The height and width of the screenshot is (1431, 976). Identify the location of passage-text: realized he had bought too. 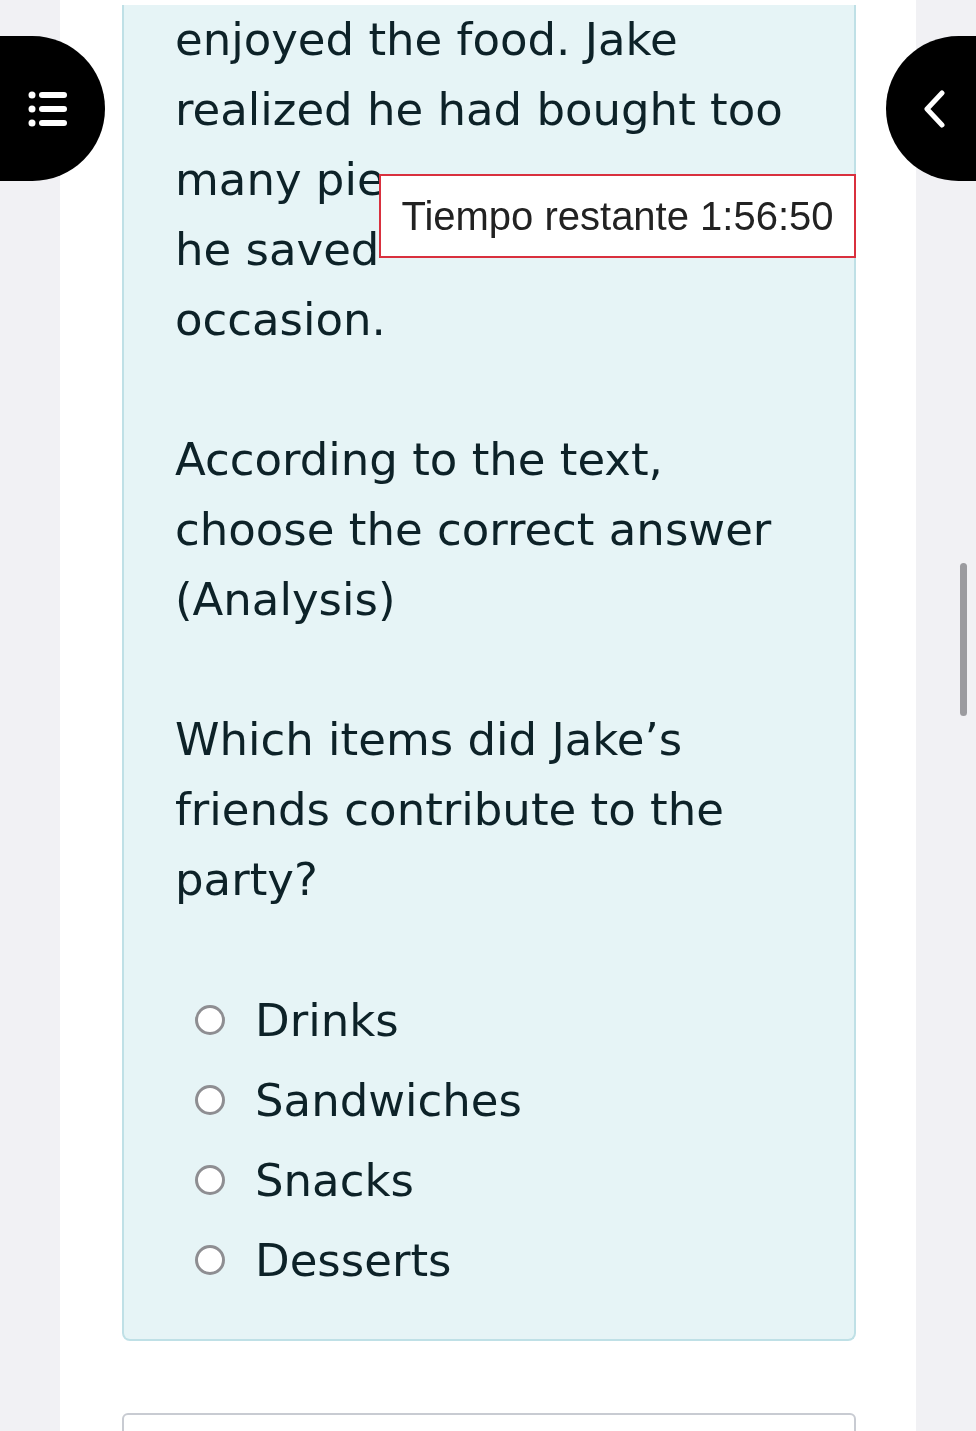
(479, 110).